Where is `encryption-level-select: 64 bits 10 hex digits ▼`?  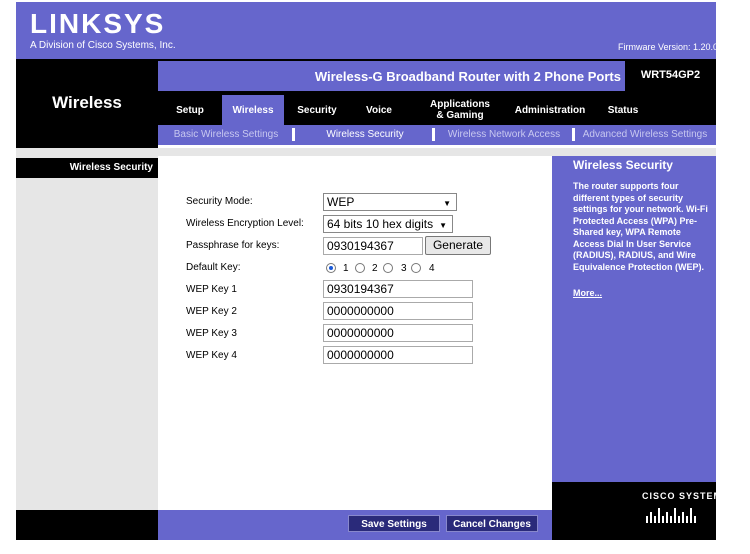 encryption-level-select: 64 bits 10 hex digits ▼ is located at coordinates (388, 224).